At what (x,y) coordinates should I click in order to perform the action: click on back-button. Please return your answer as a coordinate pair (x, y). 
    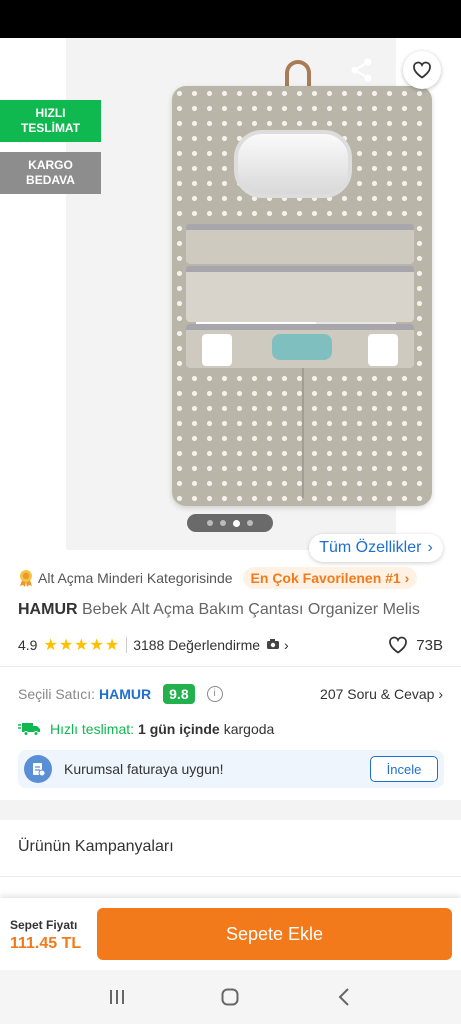
    Looking at the image, I should click on (31, 70).